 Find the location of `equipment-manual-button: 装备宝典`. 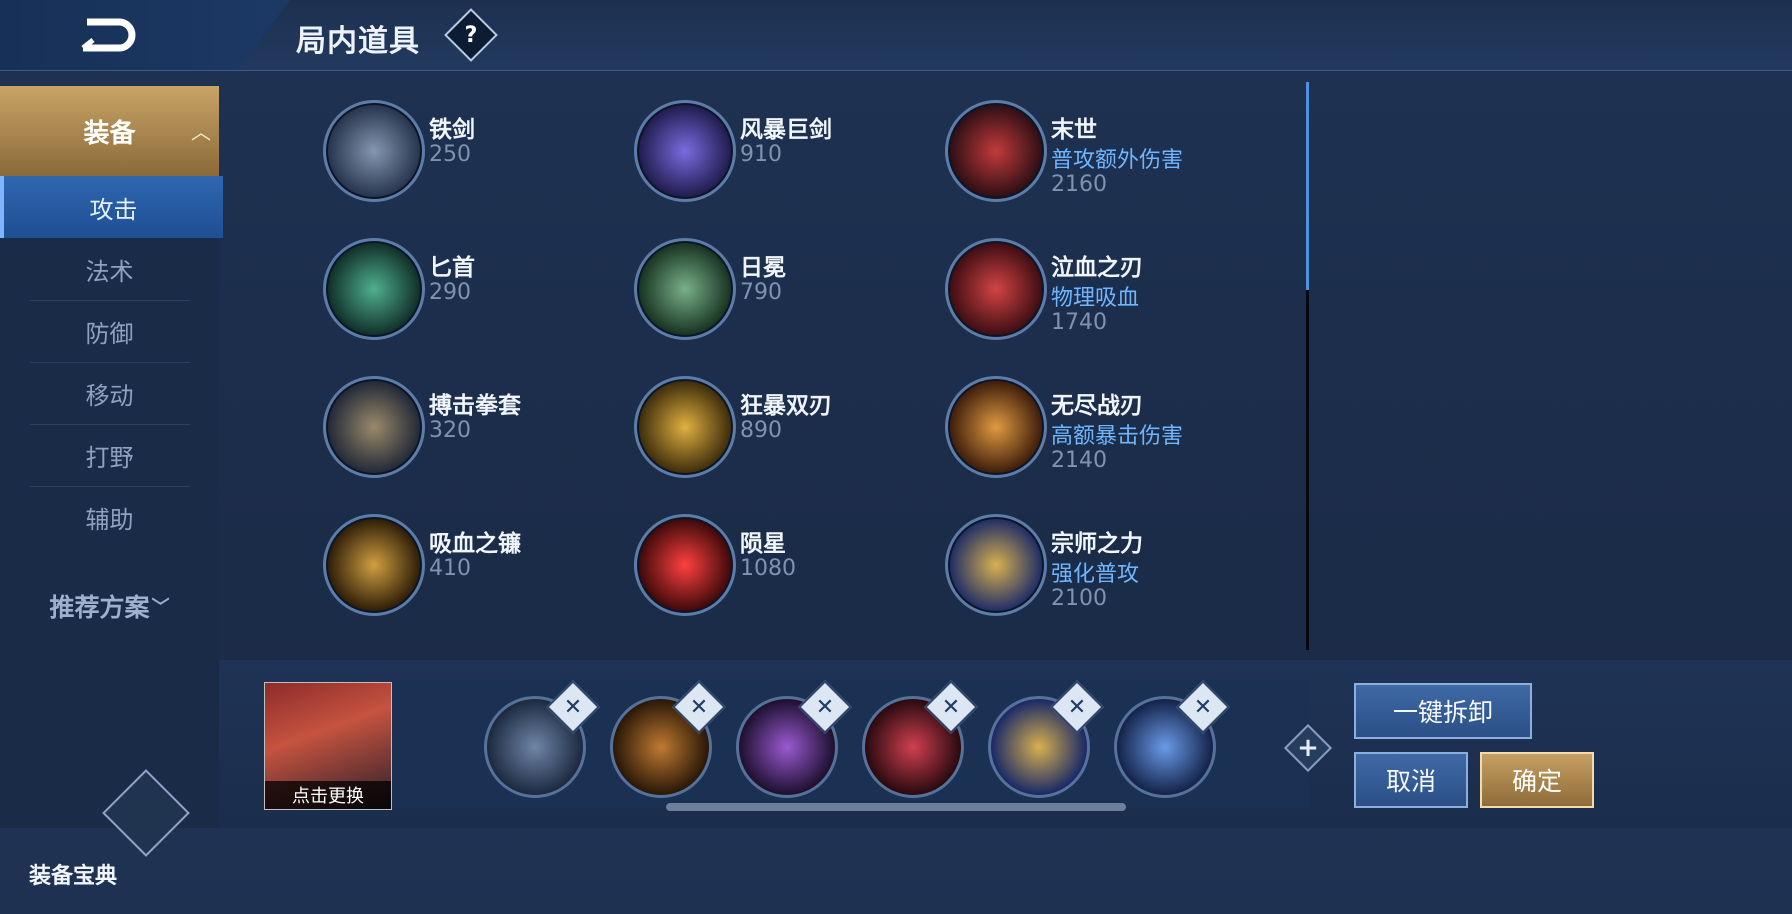

equipment-manual-button: 装备宝典 is located at coordinates (109, 841).